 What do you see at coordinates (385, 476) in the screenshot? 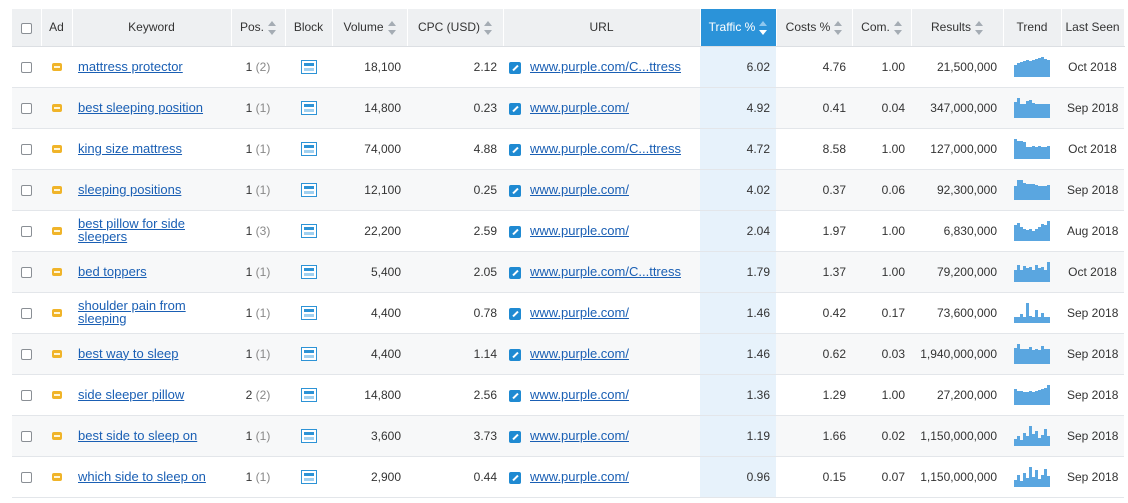
I see `volume-value: 2,900` at bounding box center [385, 476].